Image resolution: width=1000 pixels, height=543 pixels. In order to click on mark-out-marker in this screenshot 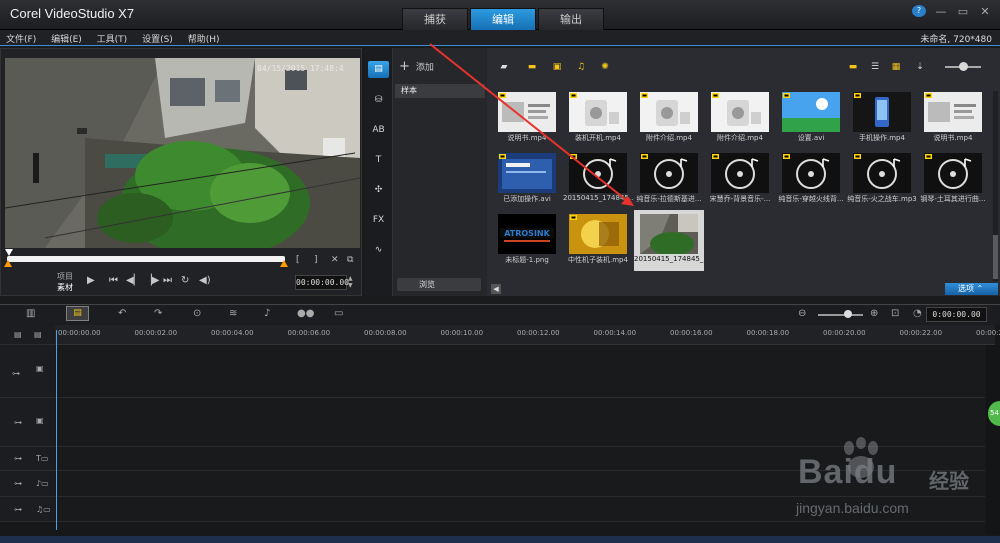, I will do `click(284, 263)`.